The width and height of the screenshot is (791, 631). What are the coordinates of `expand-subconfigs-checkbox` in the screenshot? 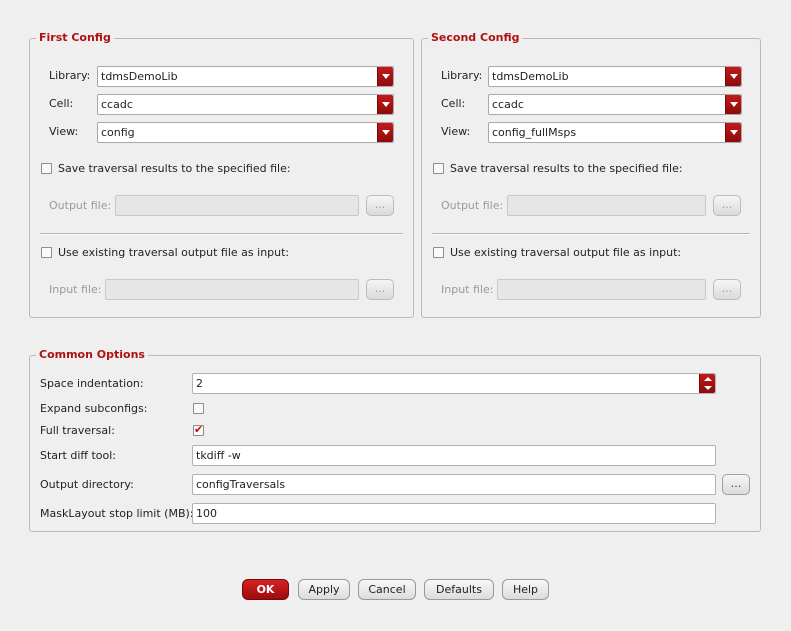 It's located at (198, 408).